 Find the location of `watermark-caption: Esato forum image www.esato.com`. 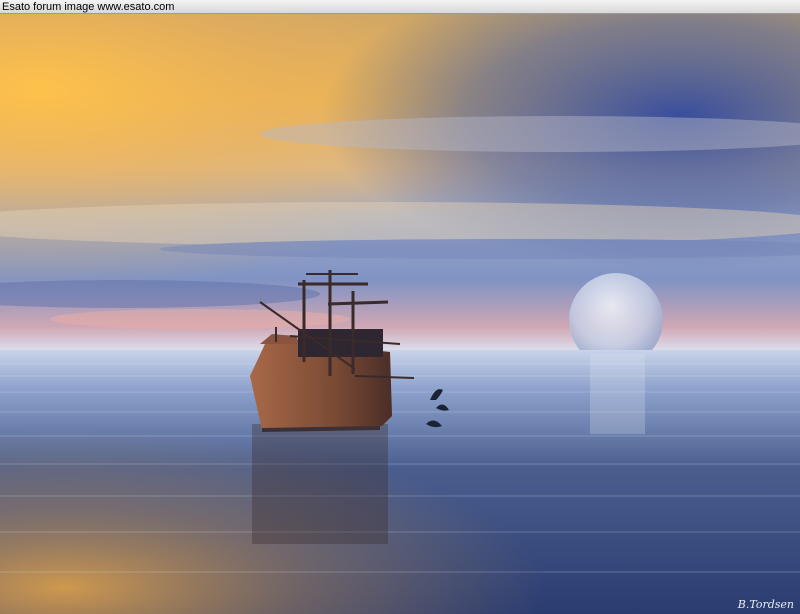

watermark-caption: Esato forum image www.esato.com is located at coordinates (400, 7).